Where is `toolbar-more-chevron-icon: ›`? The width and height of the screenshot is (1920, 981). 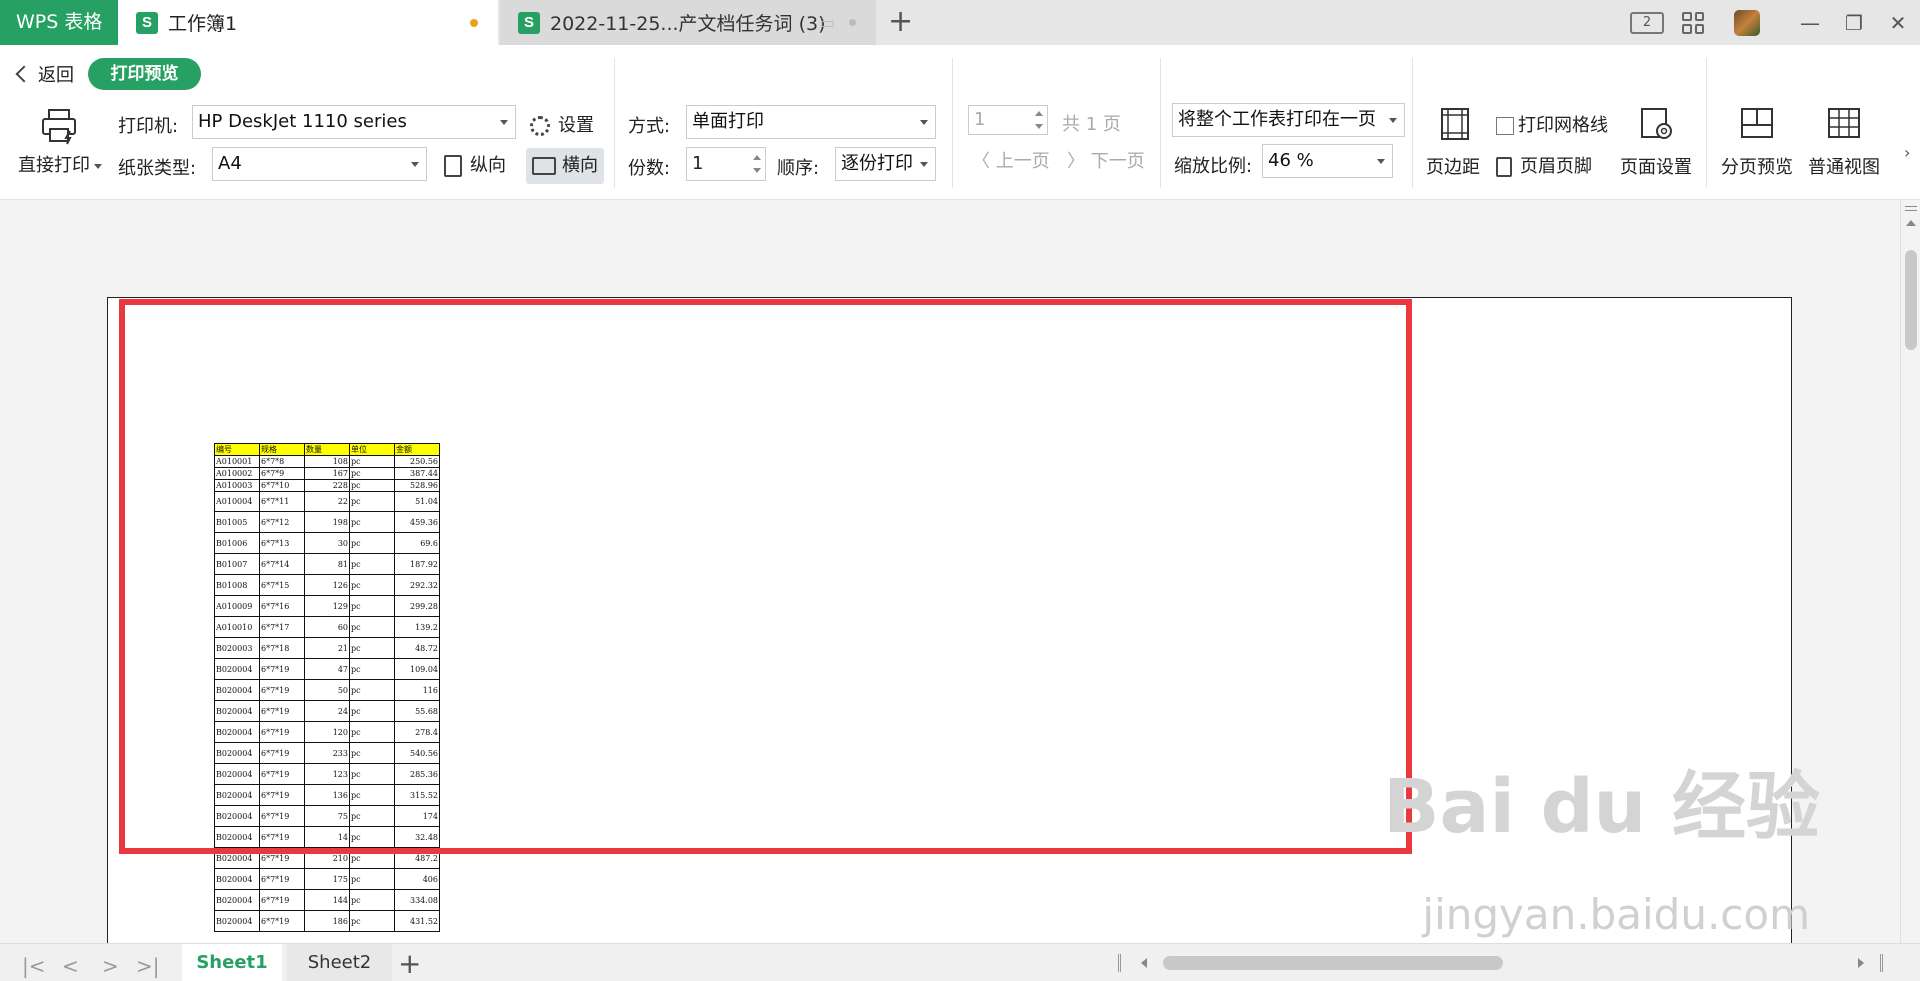
toolbar-more-chevron-icon: › is located at coordinates (1907, 152).